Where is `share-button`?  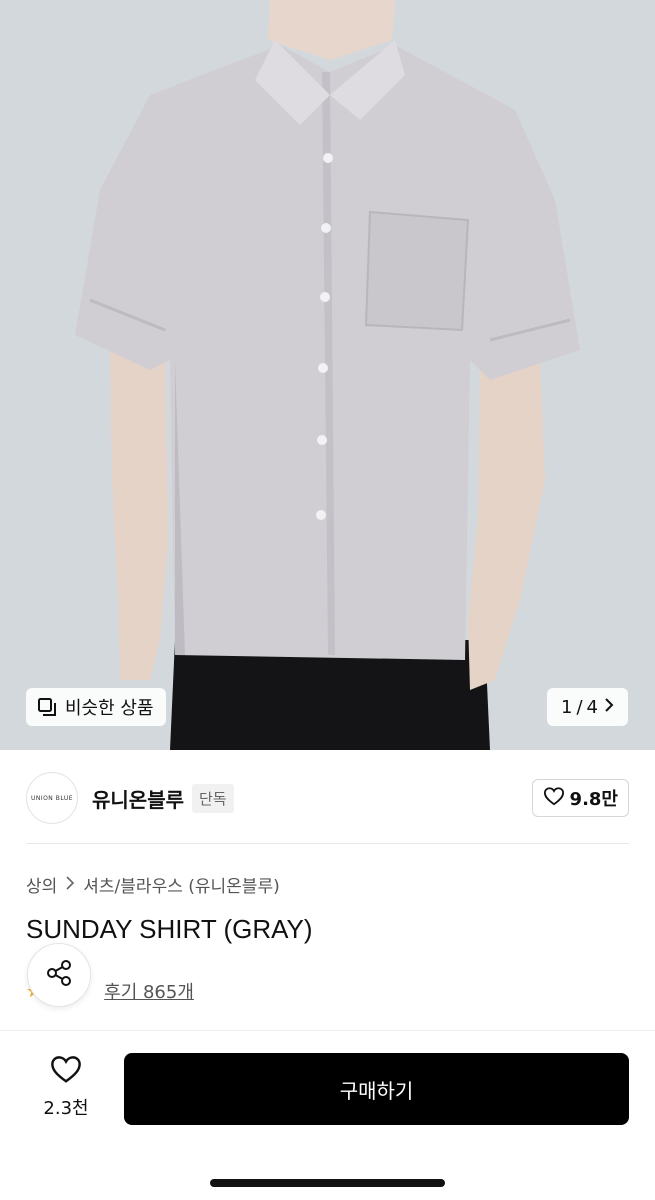 share-button is located at coordinates (59, 975).